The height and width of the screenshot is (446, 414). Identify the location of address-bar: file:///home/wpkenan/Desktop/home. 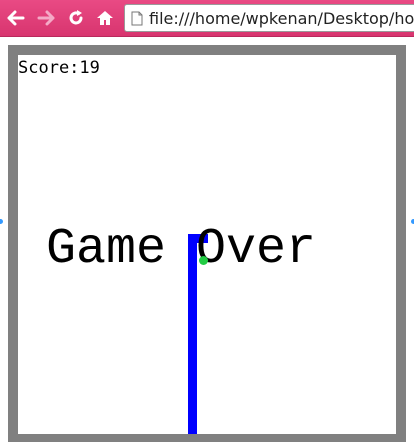
(269, 18).